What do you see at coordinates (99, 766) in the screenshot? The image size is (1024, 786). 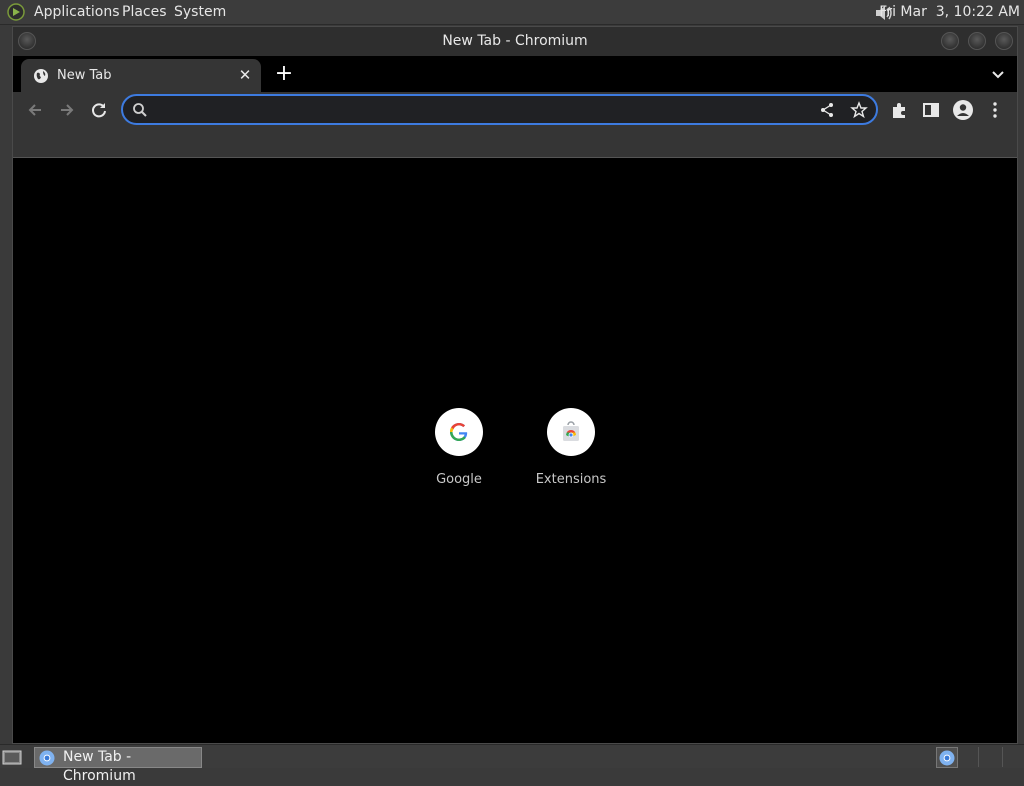 I see `taskbar-item-label: New Tab - Chromium` at bounding box center [99, 766].